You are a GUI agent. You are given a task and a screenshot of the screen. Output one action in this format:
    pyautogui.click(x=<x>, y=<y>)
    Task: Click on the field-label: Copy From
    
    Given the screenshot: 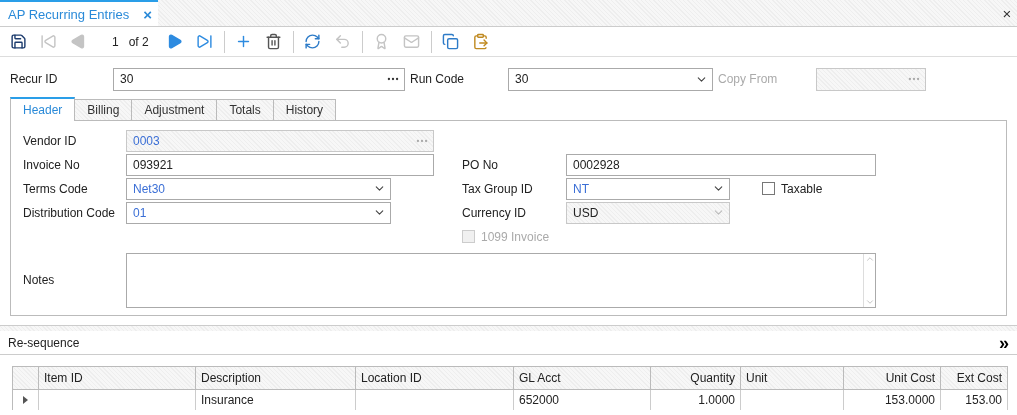 What is the action you would take?
    pyautogui.click(x=748, y=79)
    